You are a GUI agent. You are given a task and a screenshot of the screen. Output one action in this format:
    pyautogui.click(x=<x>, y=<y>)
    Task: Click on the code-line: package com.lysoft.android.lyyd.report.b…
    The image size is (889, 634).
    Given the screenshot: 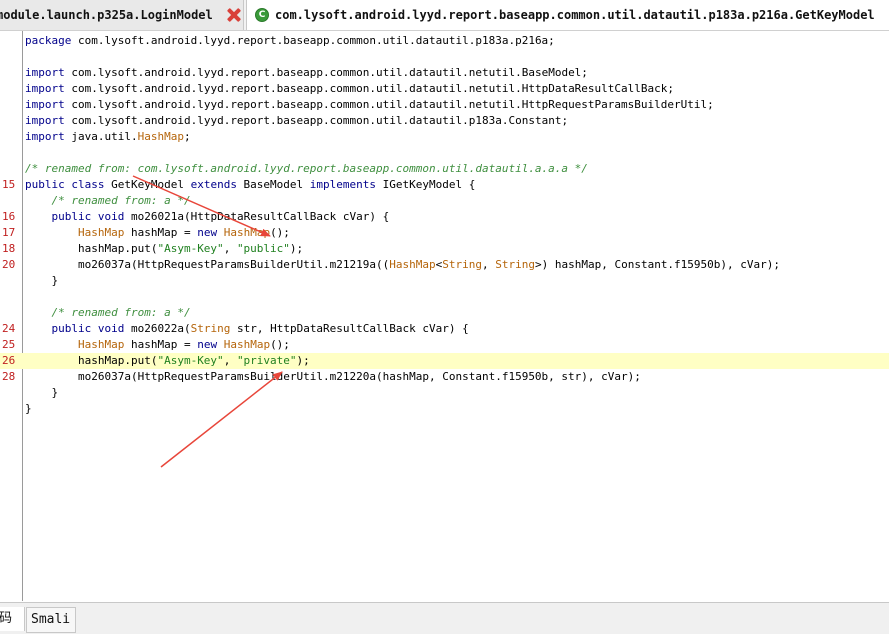 What is the action you would take?
    pyautogui.click(x=444, y=41)
    